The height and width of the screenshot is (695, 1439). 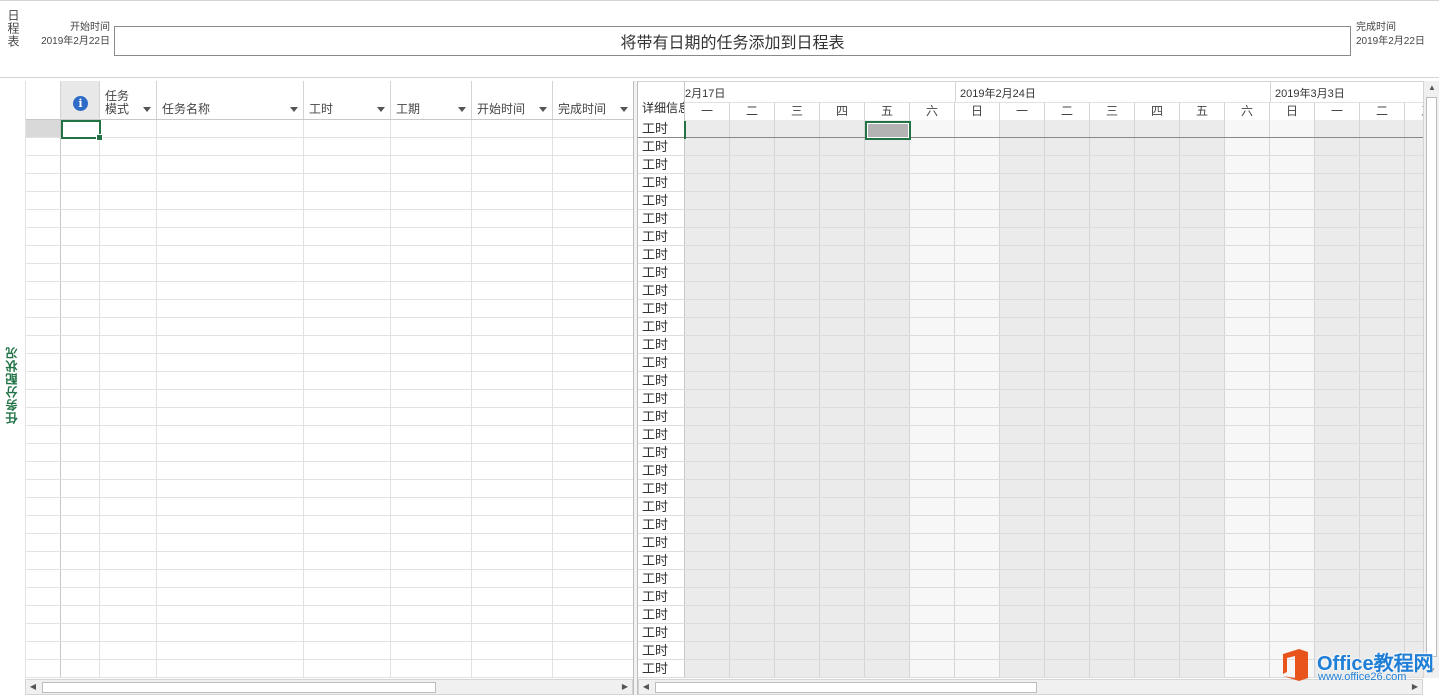 What do you see at coordinates (82, 130) in the screenshot?
I see `active-cell` at bounding box center [82, 130].